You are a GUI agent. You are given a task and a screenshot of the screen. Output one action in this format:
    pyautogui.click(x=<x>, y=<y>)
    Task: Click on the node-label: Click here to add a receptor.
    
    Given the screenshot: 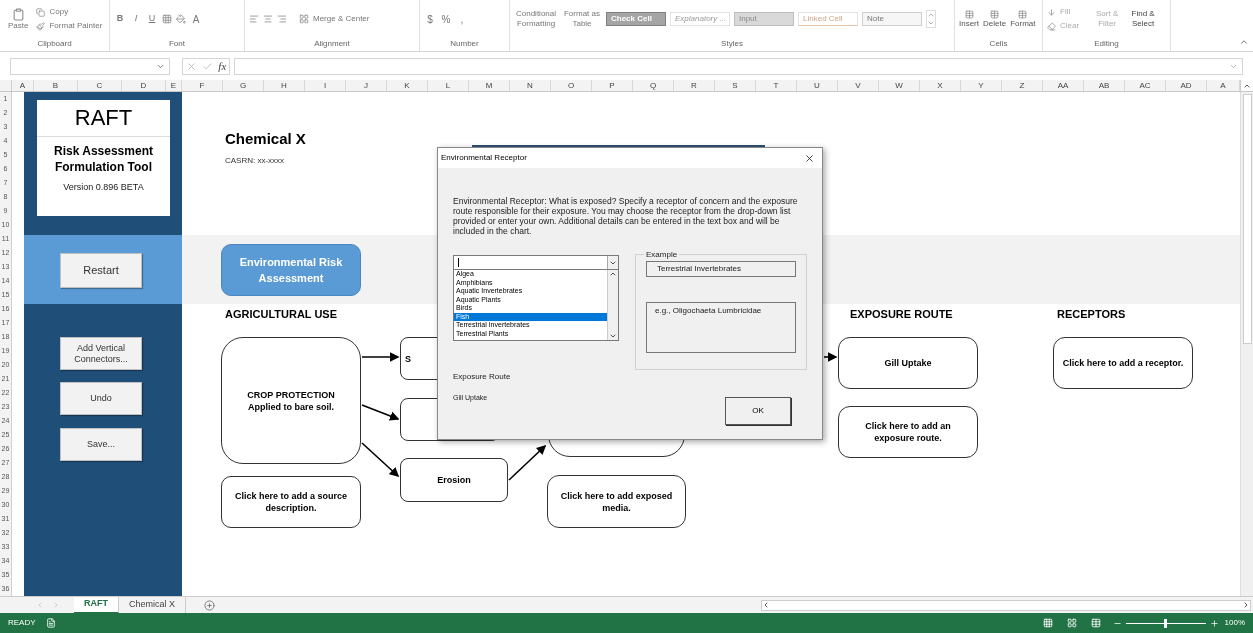 What is the action you would take?
    pyautogui.click(x=1123, y=363)
    